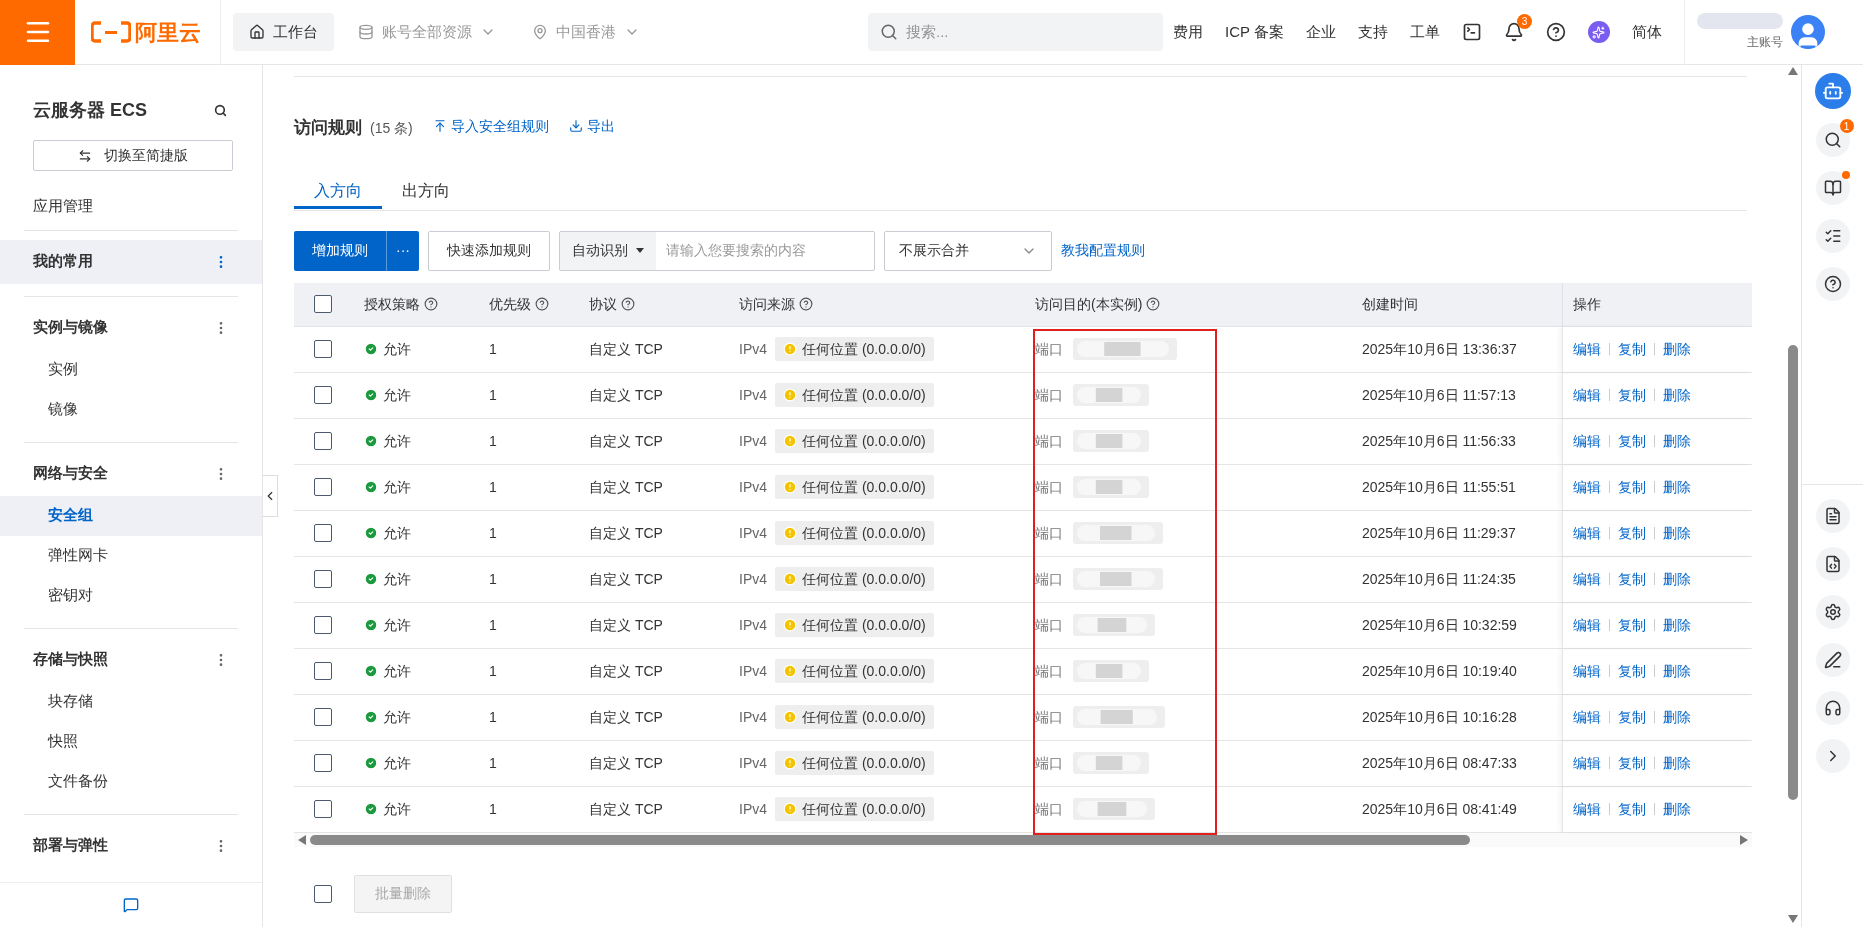  I want to click on nav-link: 企业, so click(1320, 32).